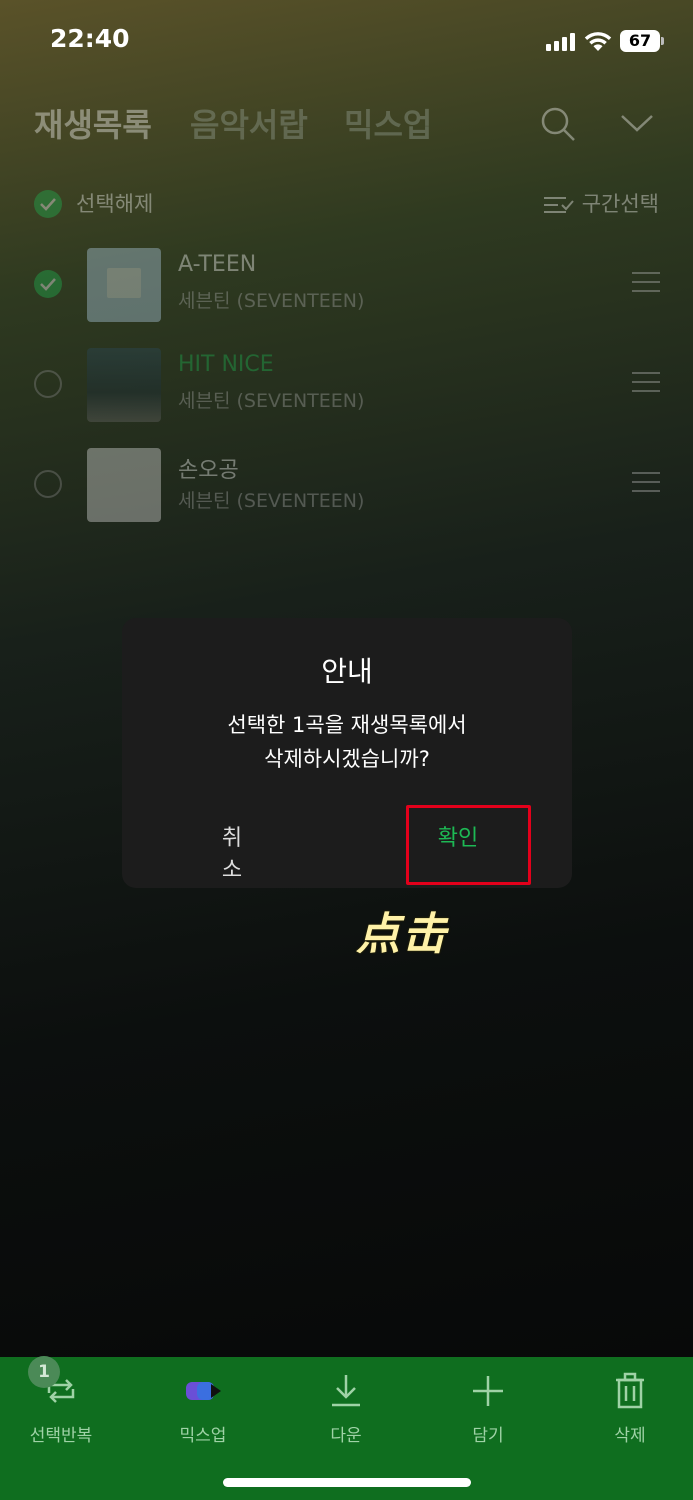 The image size is (693, 1500). I want to click on track-title: A-TEEN, so click(217, 264).